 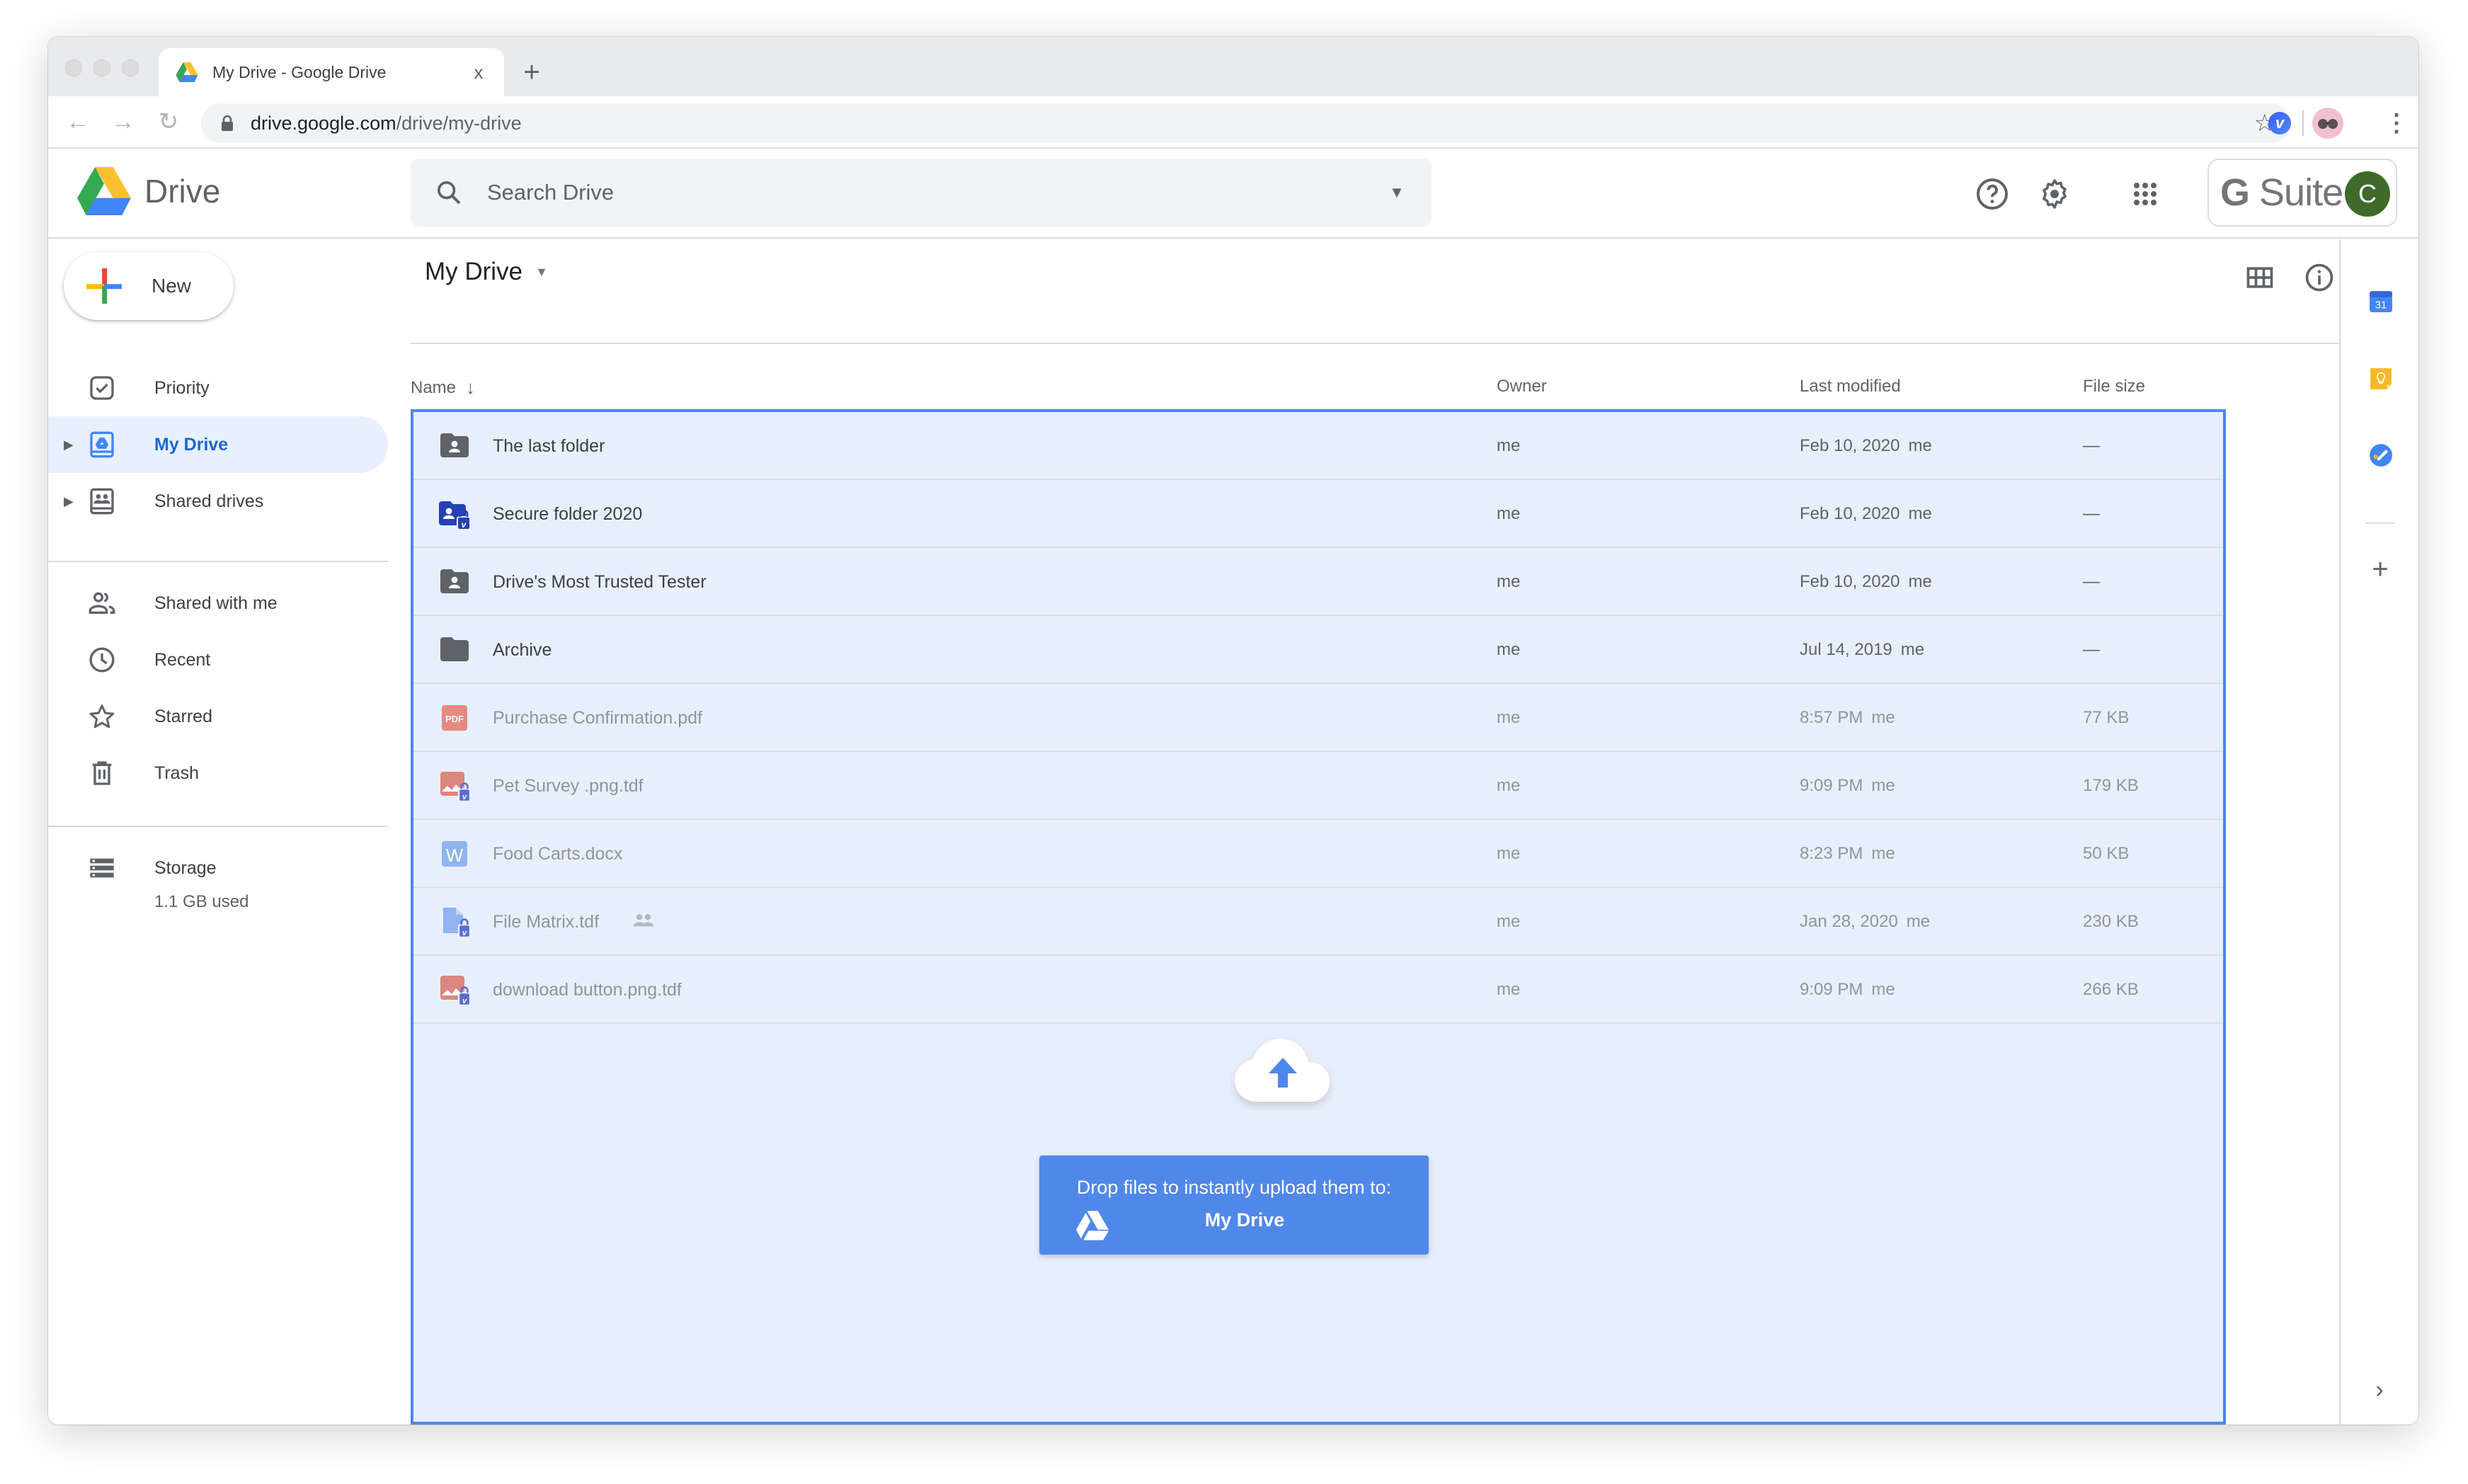 I want to click on sidebar-divider, so click(x=218, y=826).